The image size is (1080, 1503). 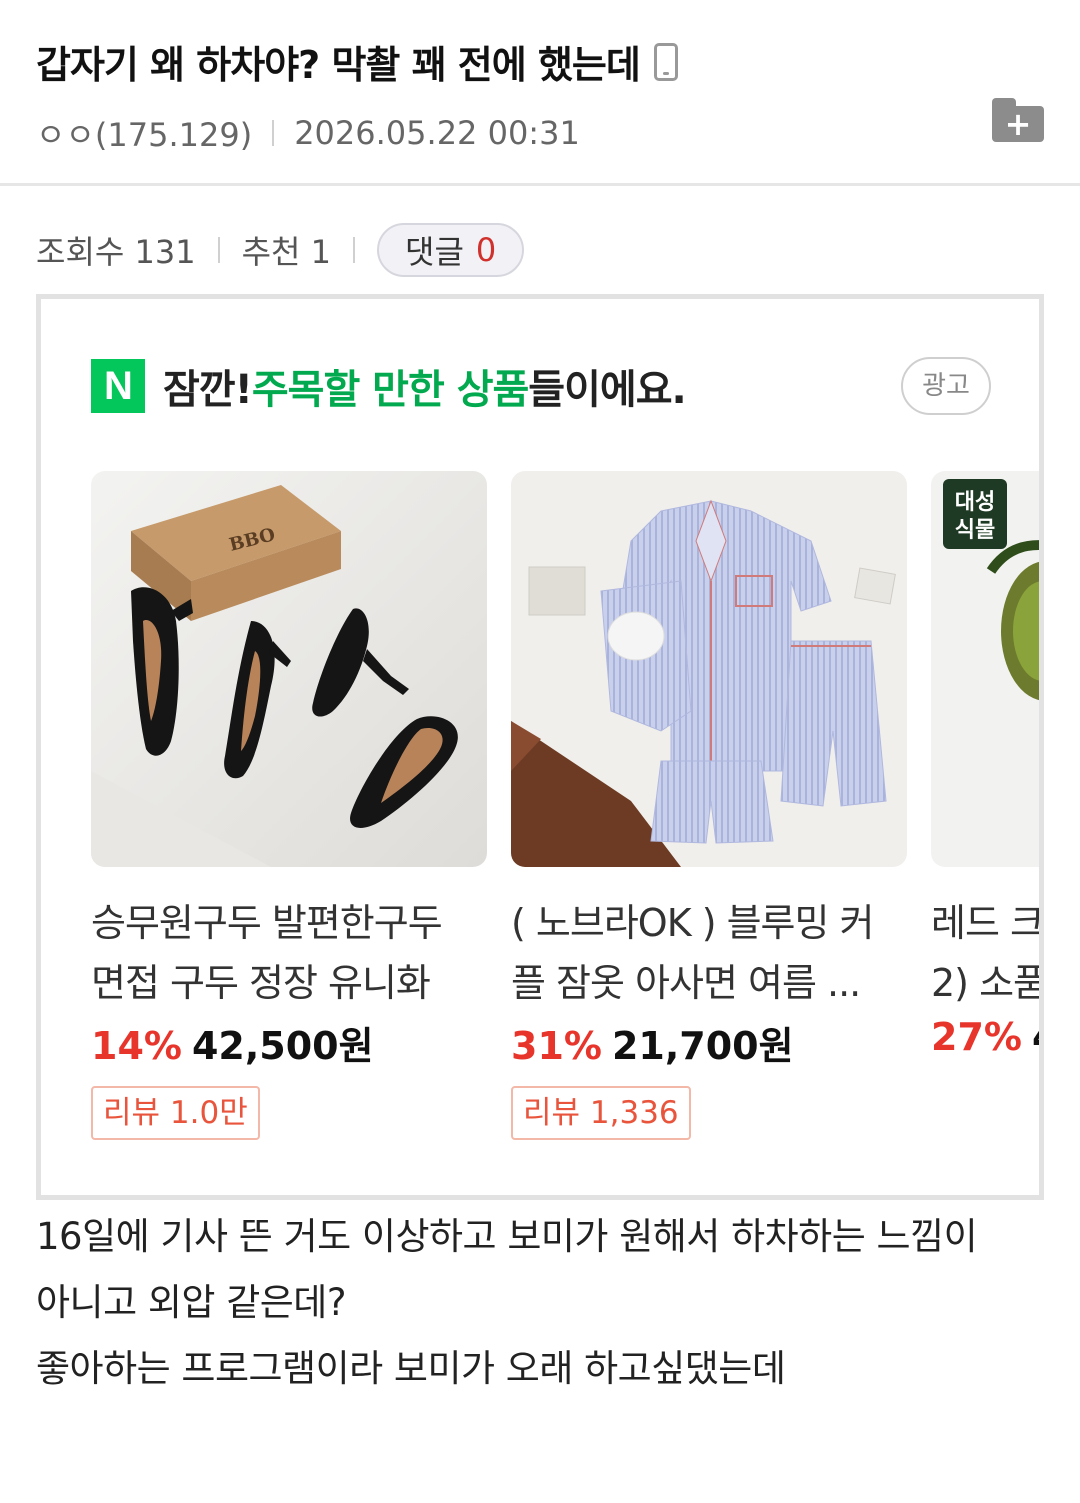 I want to click on post-body-paragraph: 아니고 외압 같은데?, so click(x=191, y=1302).